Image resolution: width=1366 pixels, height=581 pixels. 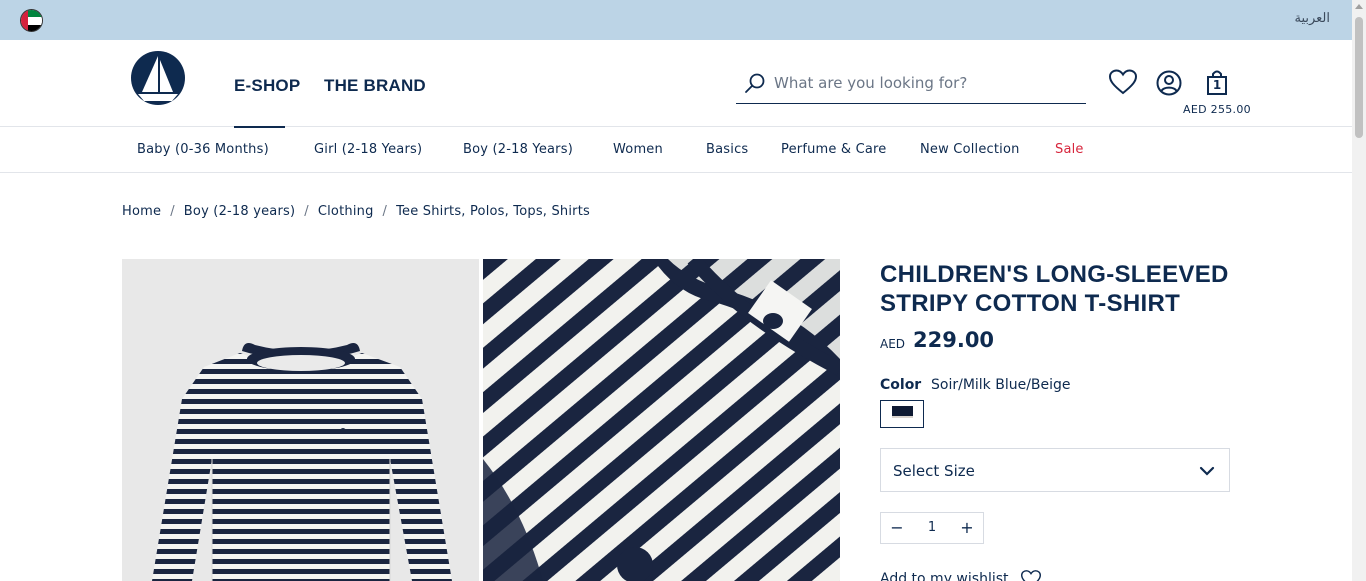 What do you see at coordinates (518, 149) in the screenshot?
I see `category-boy: Boy (2-18 Years)` at bounding box center [518, 149].